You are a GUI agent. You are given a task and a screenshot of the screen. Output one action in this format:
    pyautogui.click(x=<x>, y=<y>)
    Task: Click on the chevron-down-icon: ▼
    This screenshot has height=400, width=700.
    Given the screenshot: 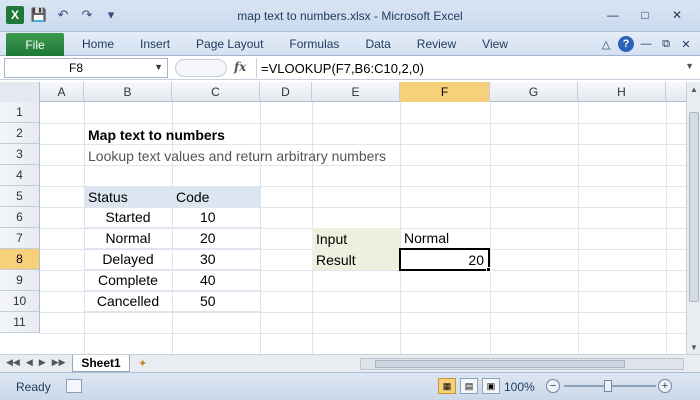 What is the action you would take?
    pyautogui.click(x=158, y=67)
    